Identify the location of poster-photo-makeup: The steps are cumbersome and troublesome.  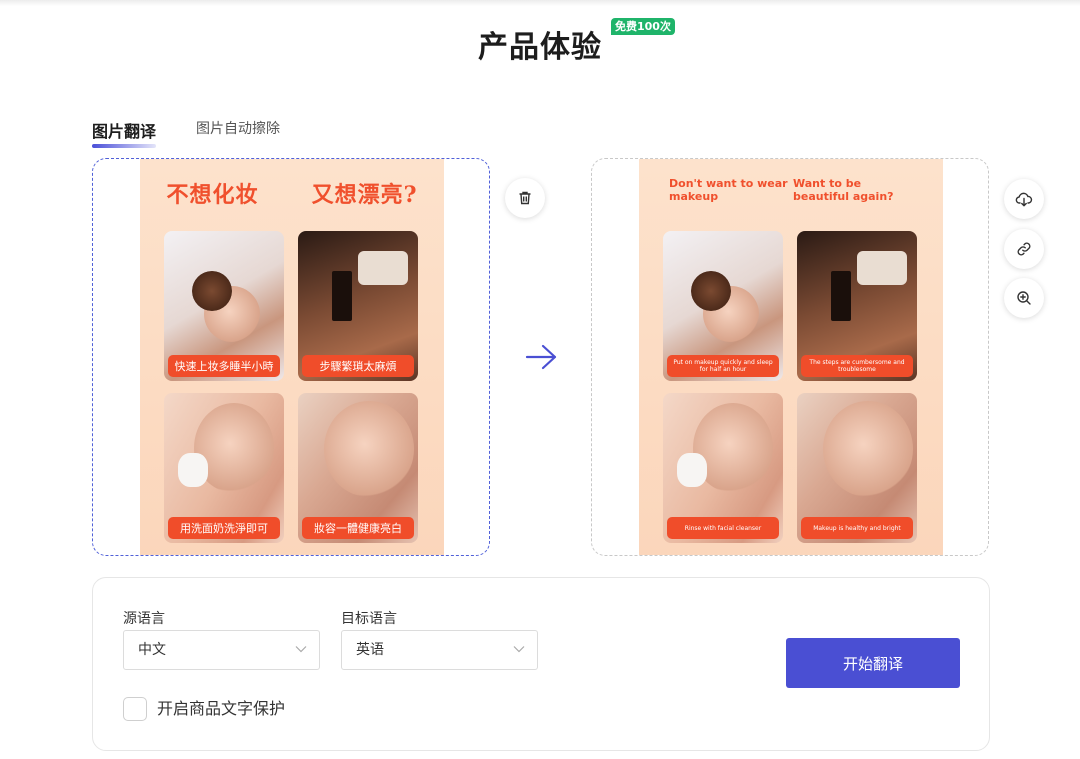
(857, 306).